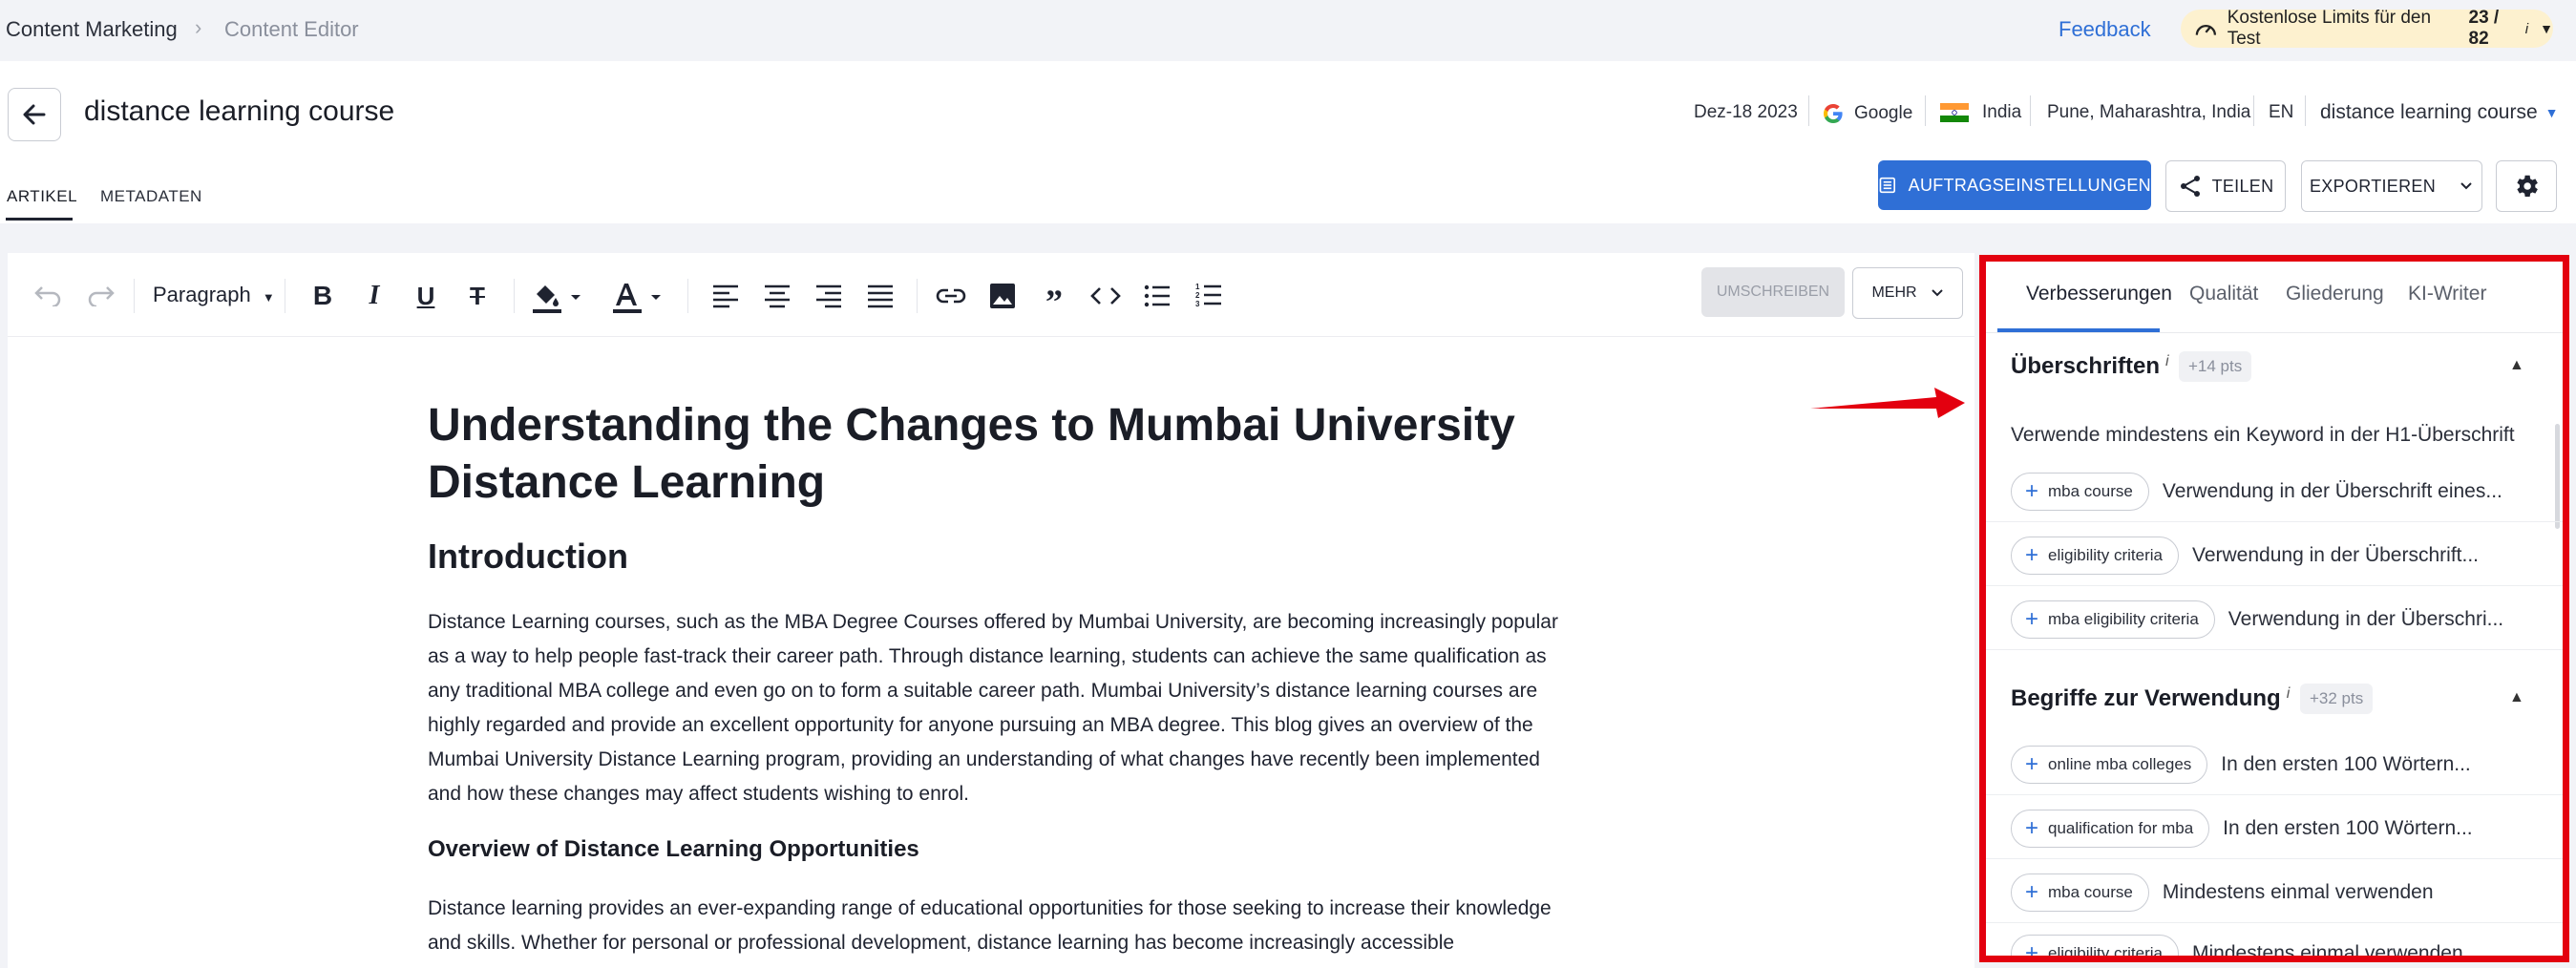 The image size is (2576, 968). I want to click on code-button, so click(1105, 296).